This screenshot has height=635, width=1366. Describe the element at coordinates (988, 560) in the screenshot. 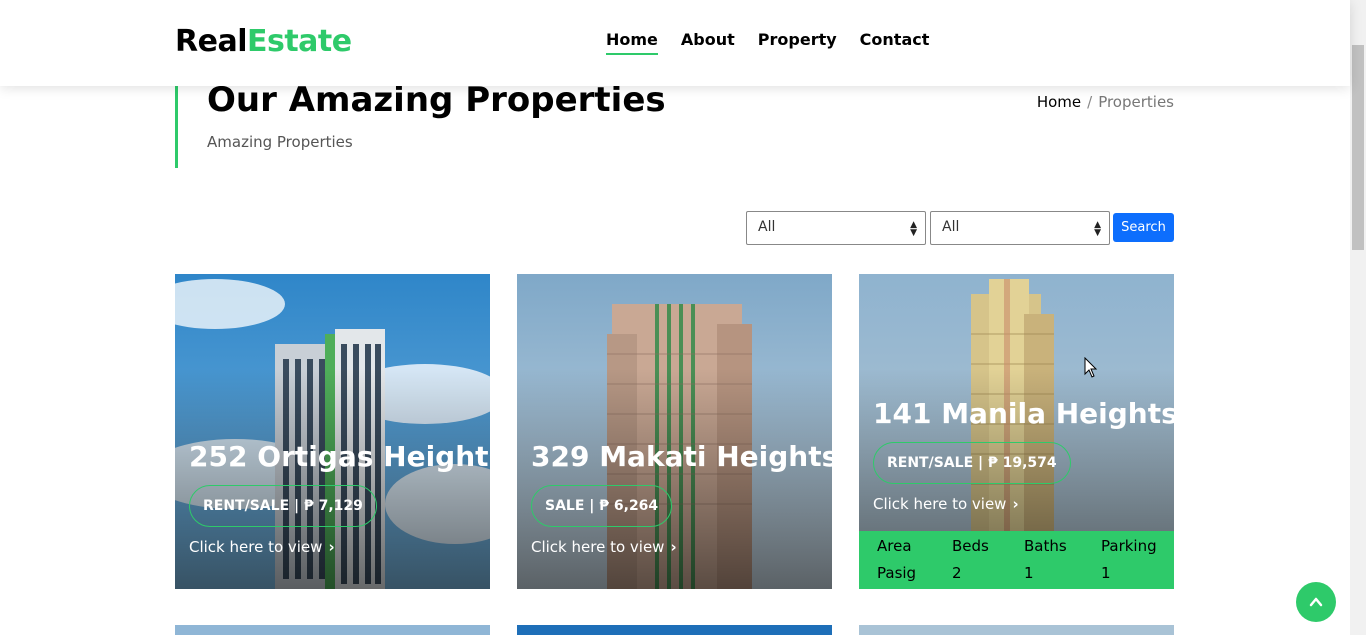

I see `stat-beds: Beds 2` at that location.